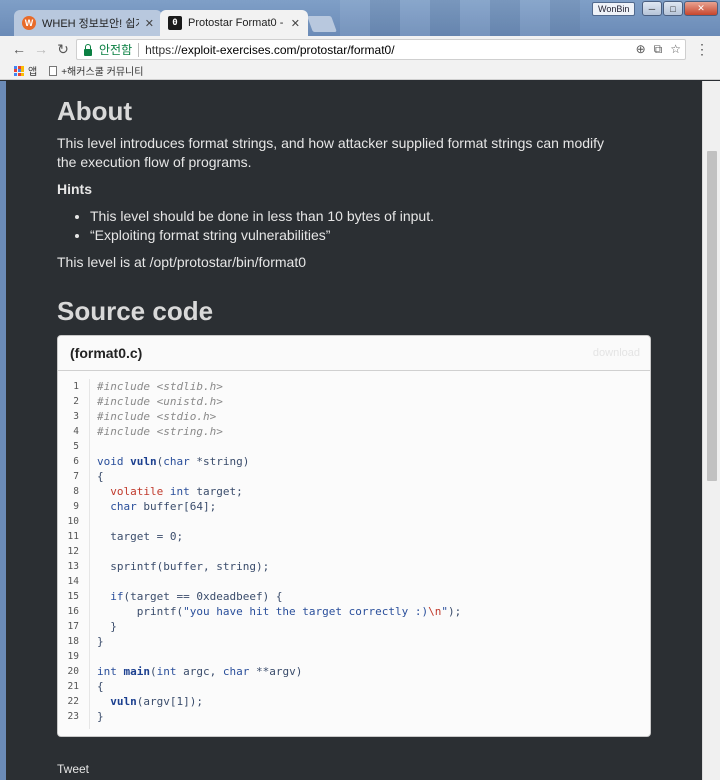 The image size is (720, 780). Describe the element at coordinates (135, 311) in the screenshot. I see `source-code-heading: Source code` at that location.